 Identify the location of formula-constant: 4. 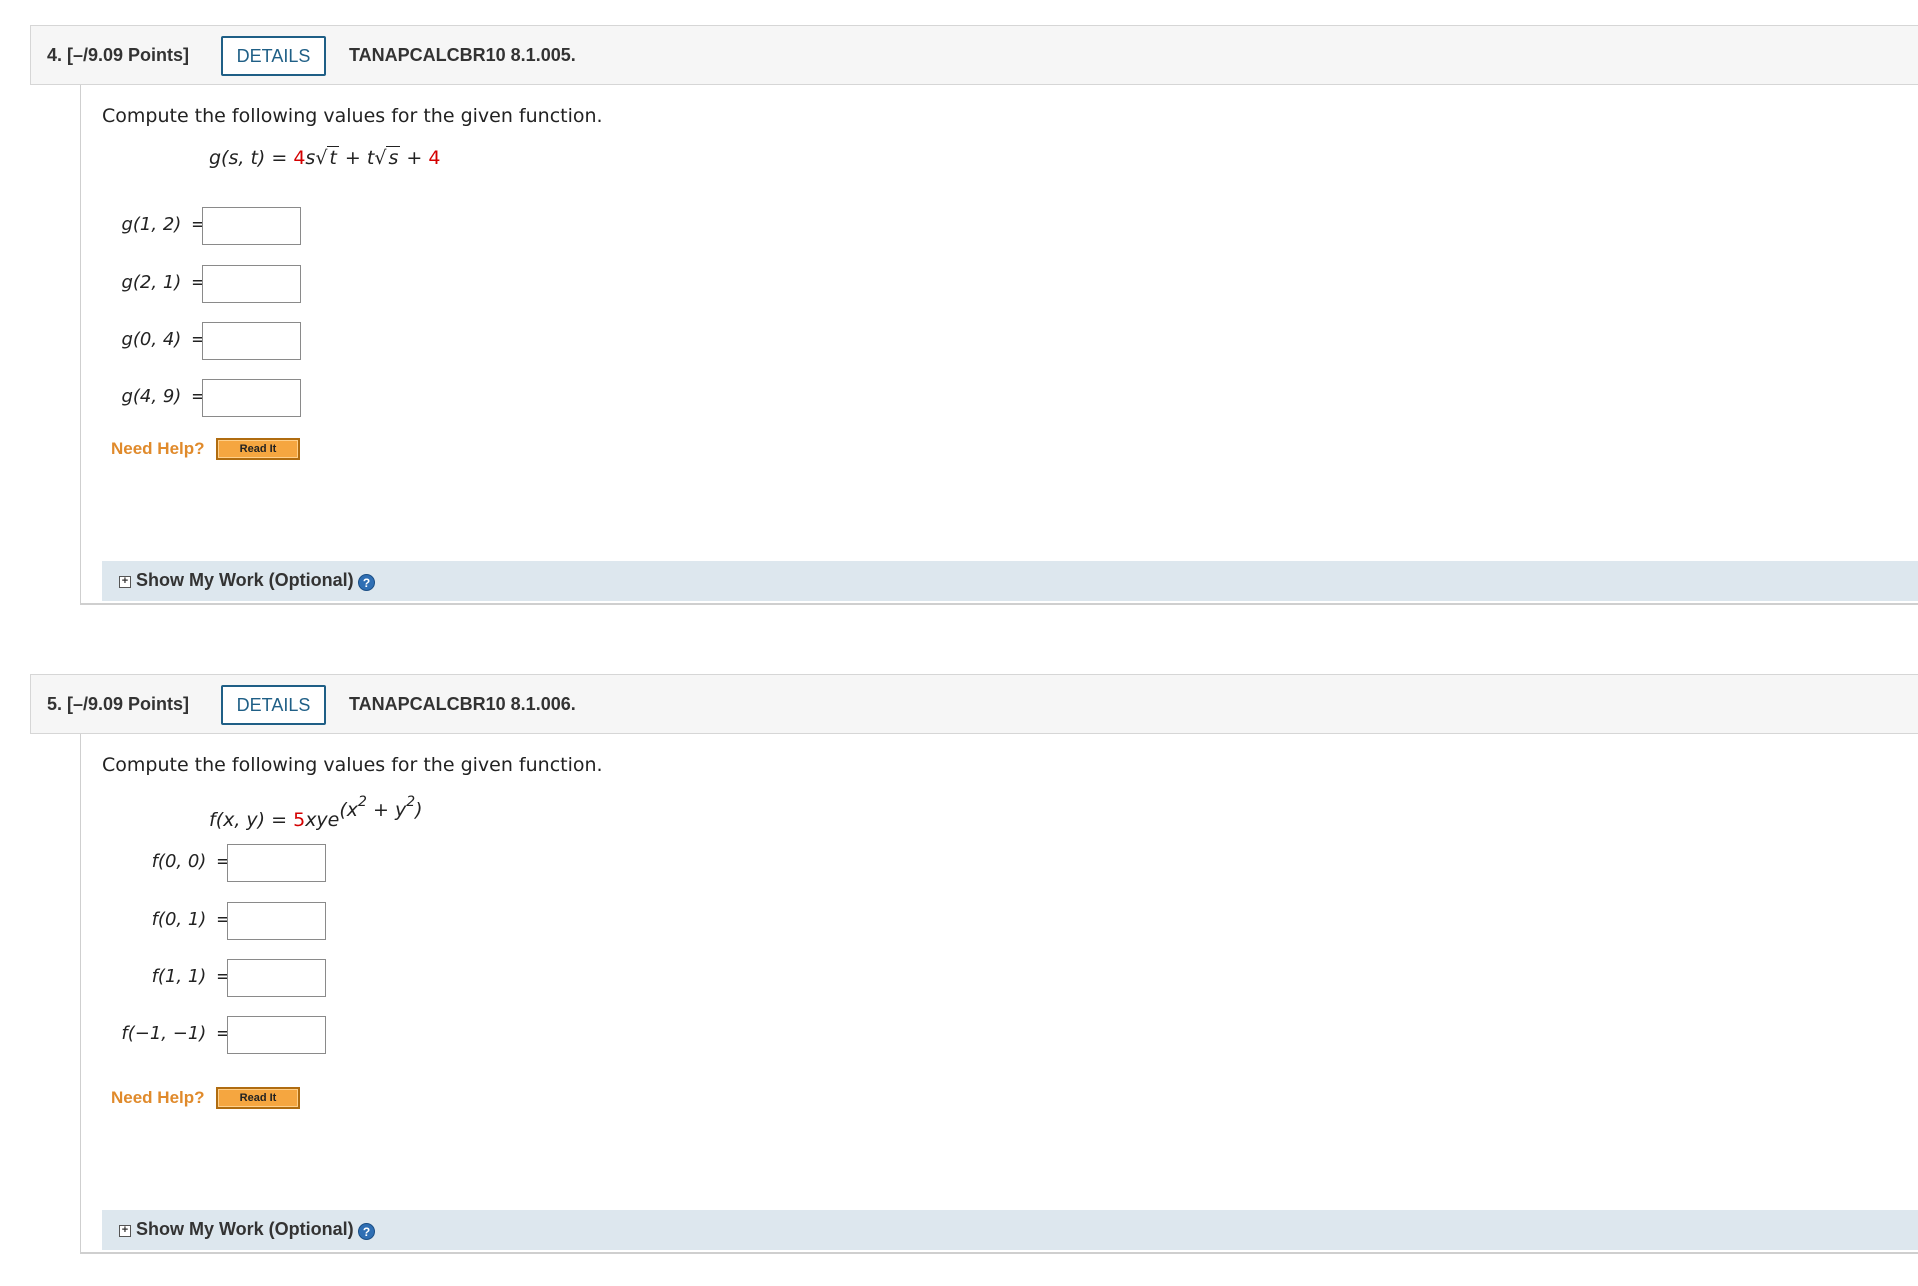
(434, 158).